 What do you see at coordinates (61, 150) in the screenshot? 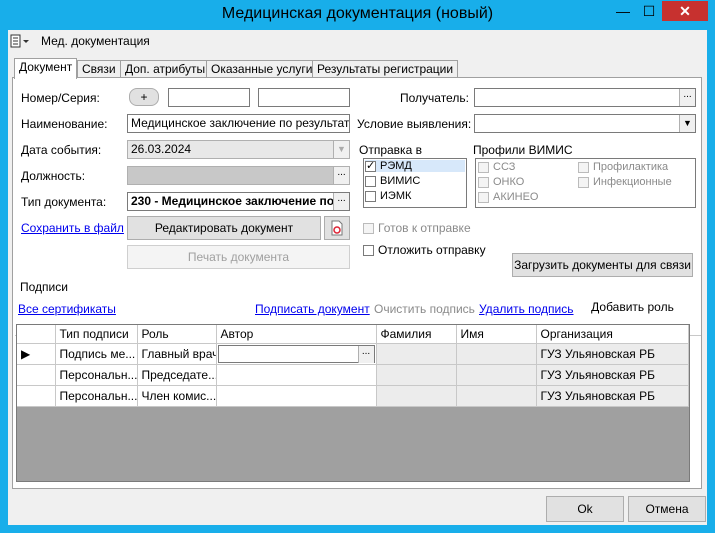
I see `date-label: Дата события:` at bounding box center [61, 150].